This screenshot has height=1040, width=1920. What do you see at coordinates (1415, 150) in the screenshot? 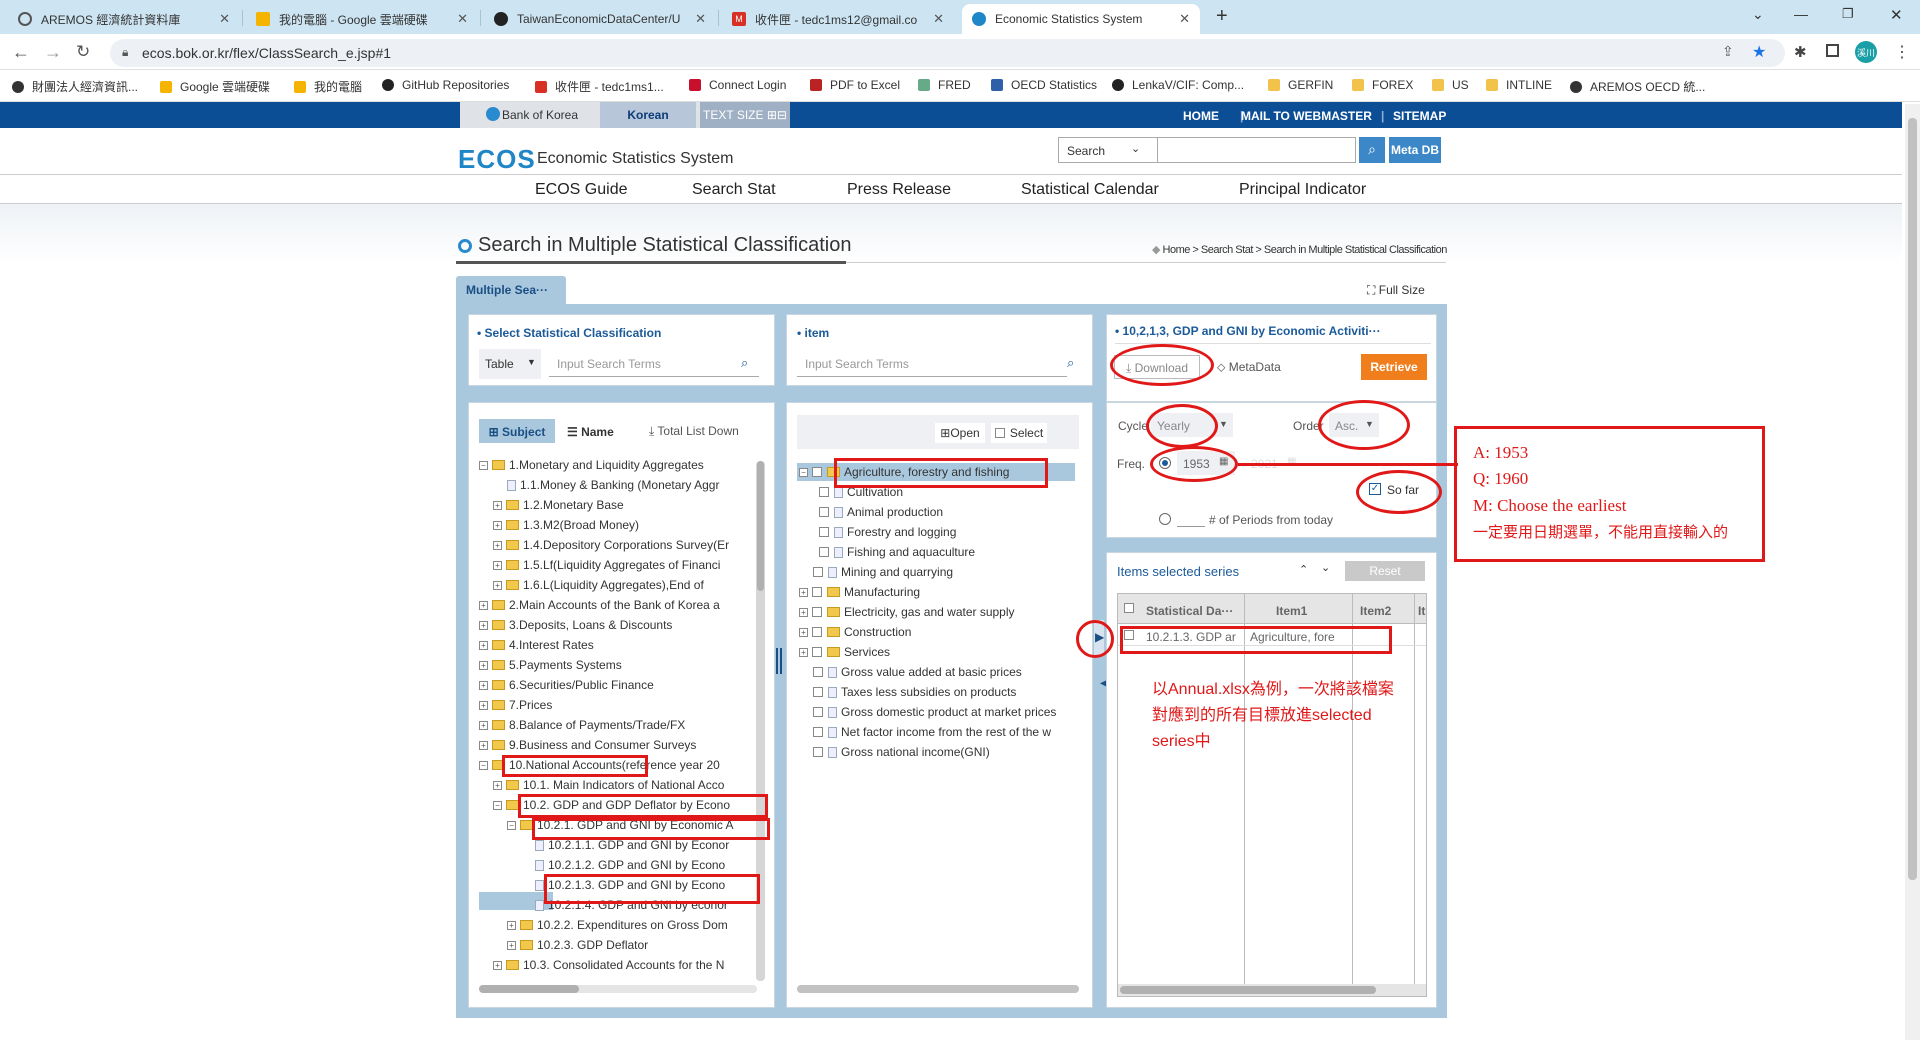
I see `meta-db-button: Meta DB` at bounding box center [1415, 150].